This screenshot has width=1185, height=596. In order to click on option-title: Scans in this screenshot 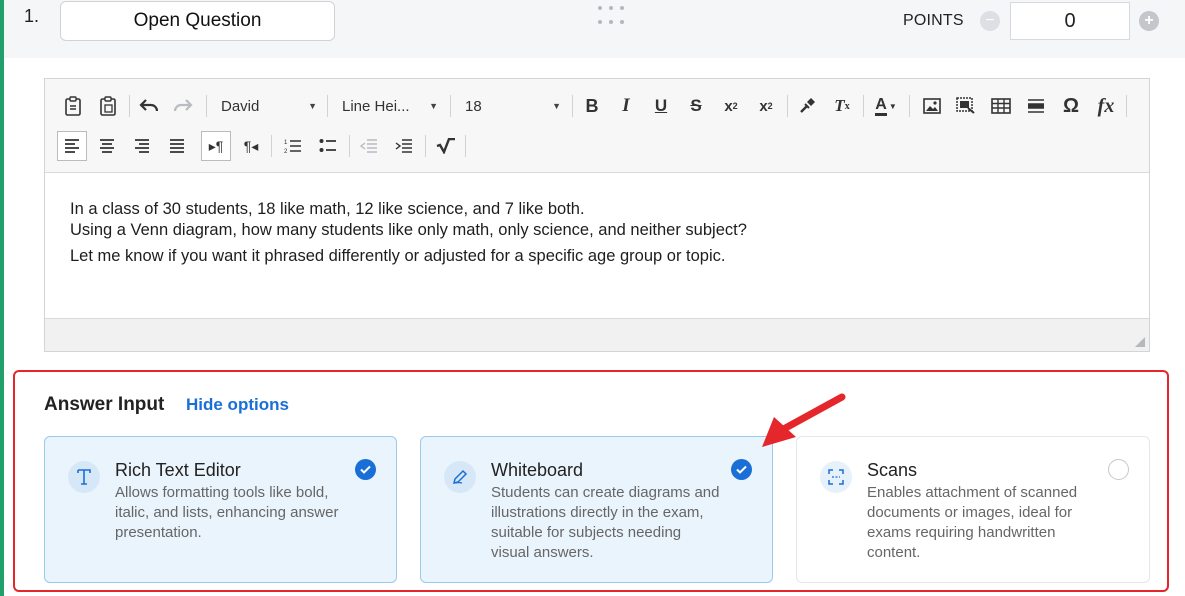, I will do `click(892, 470)`.